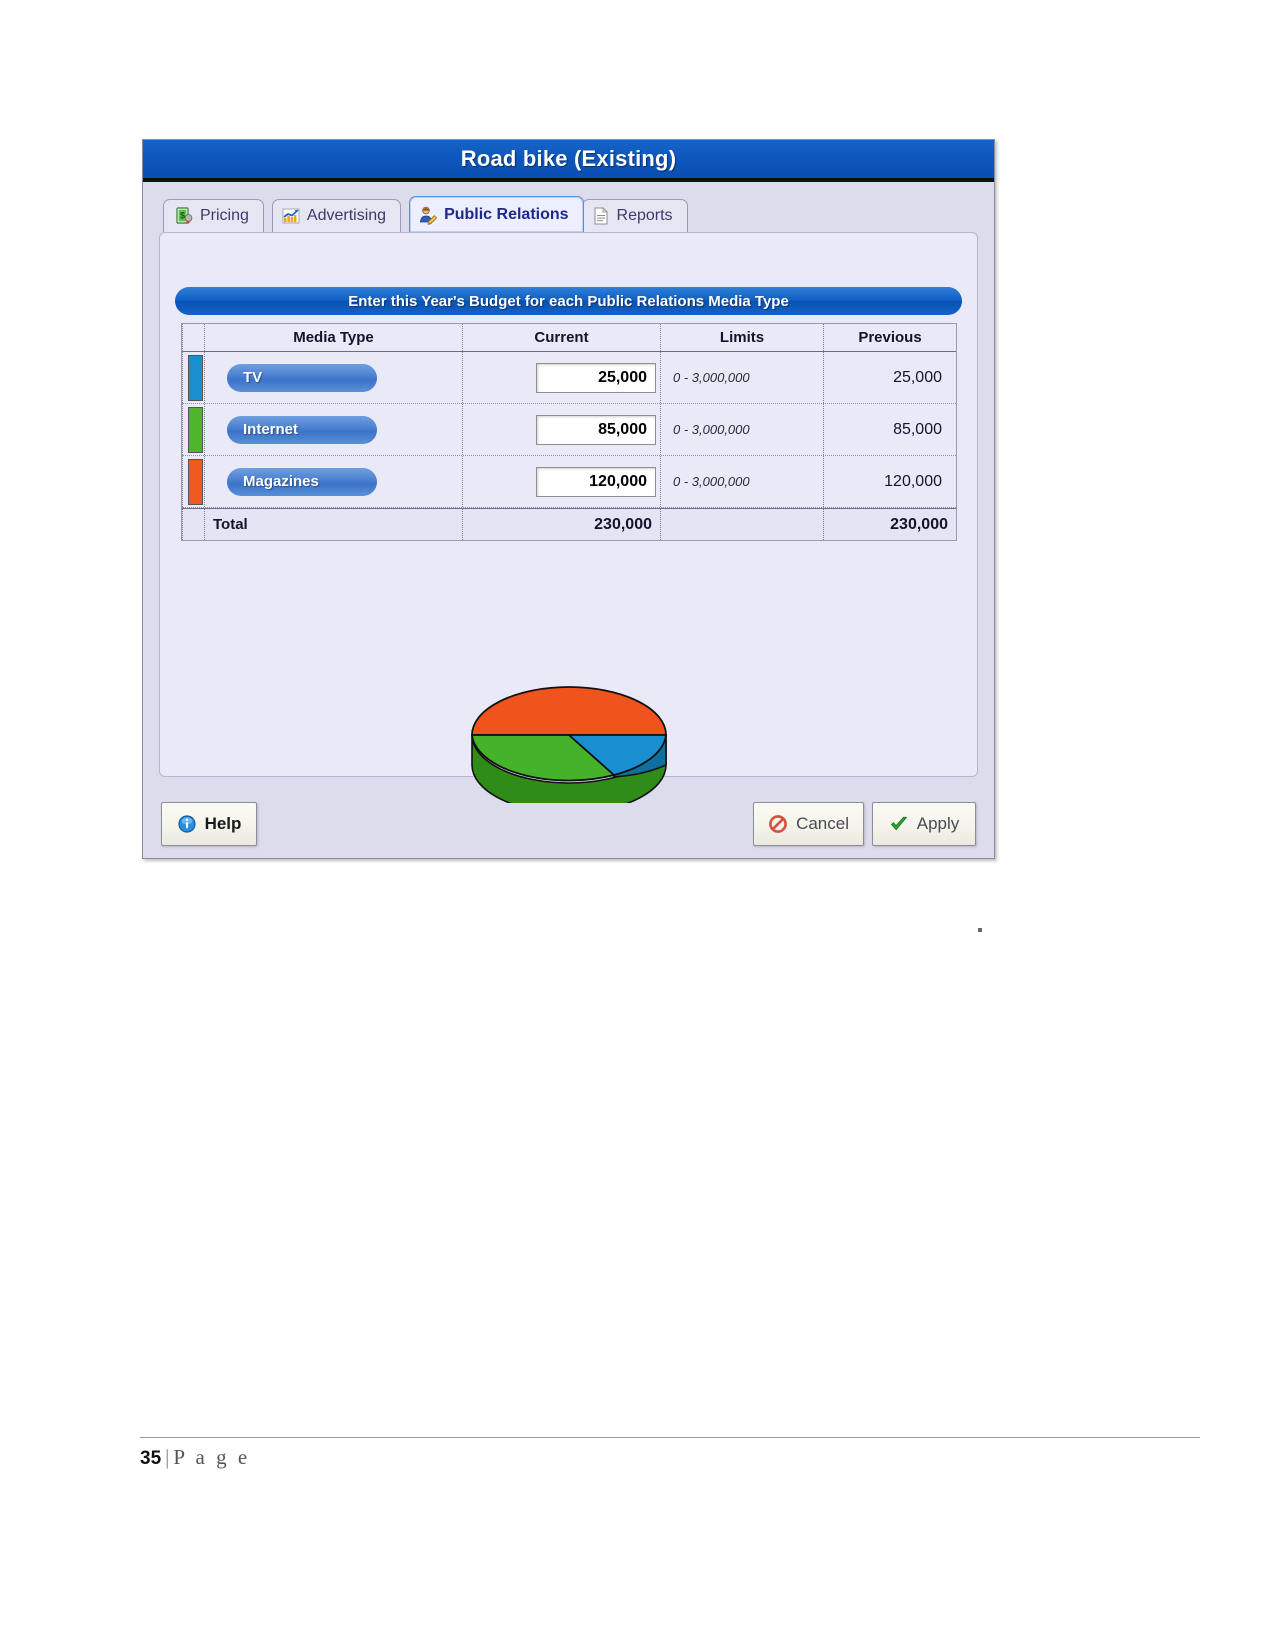 This screenshot has height=1650, width=1275. I want to click on tab-advertising: Advertising, so click(336, 215).